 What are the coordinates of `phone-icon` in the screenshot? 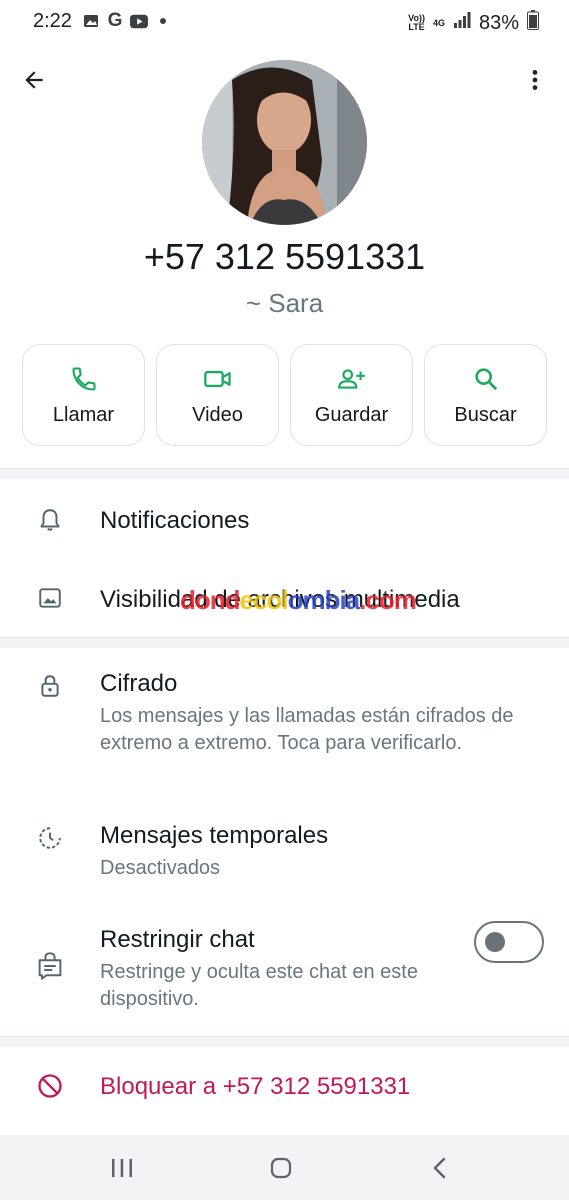 It's located at (84, 379).